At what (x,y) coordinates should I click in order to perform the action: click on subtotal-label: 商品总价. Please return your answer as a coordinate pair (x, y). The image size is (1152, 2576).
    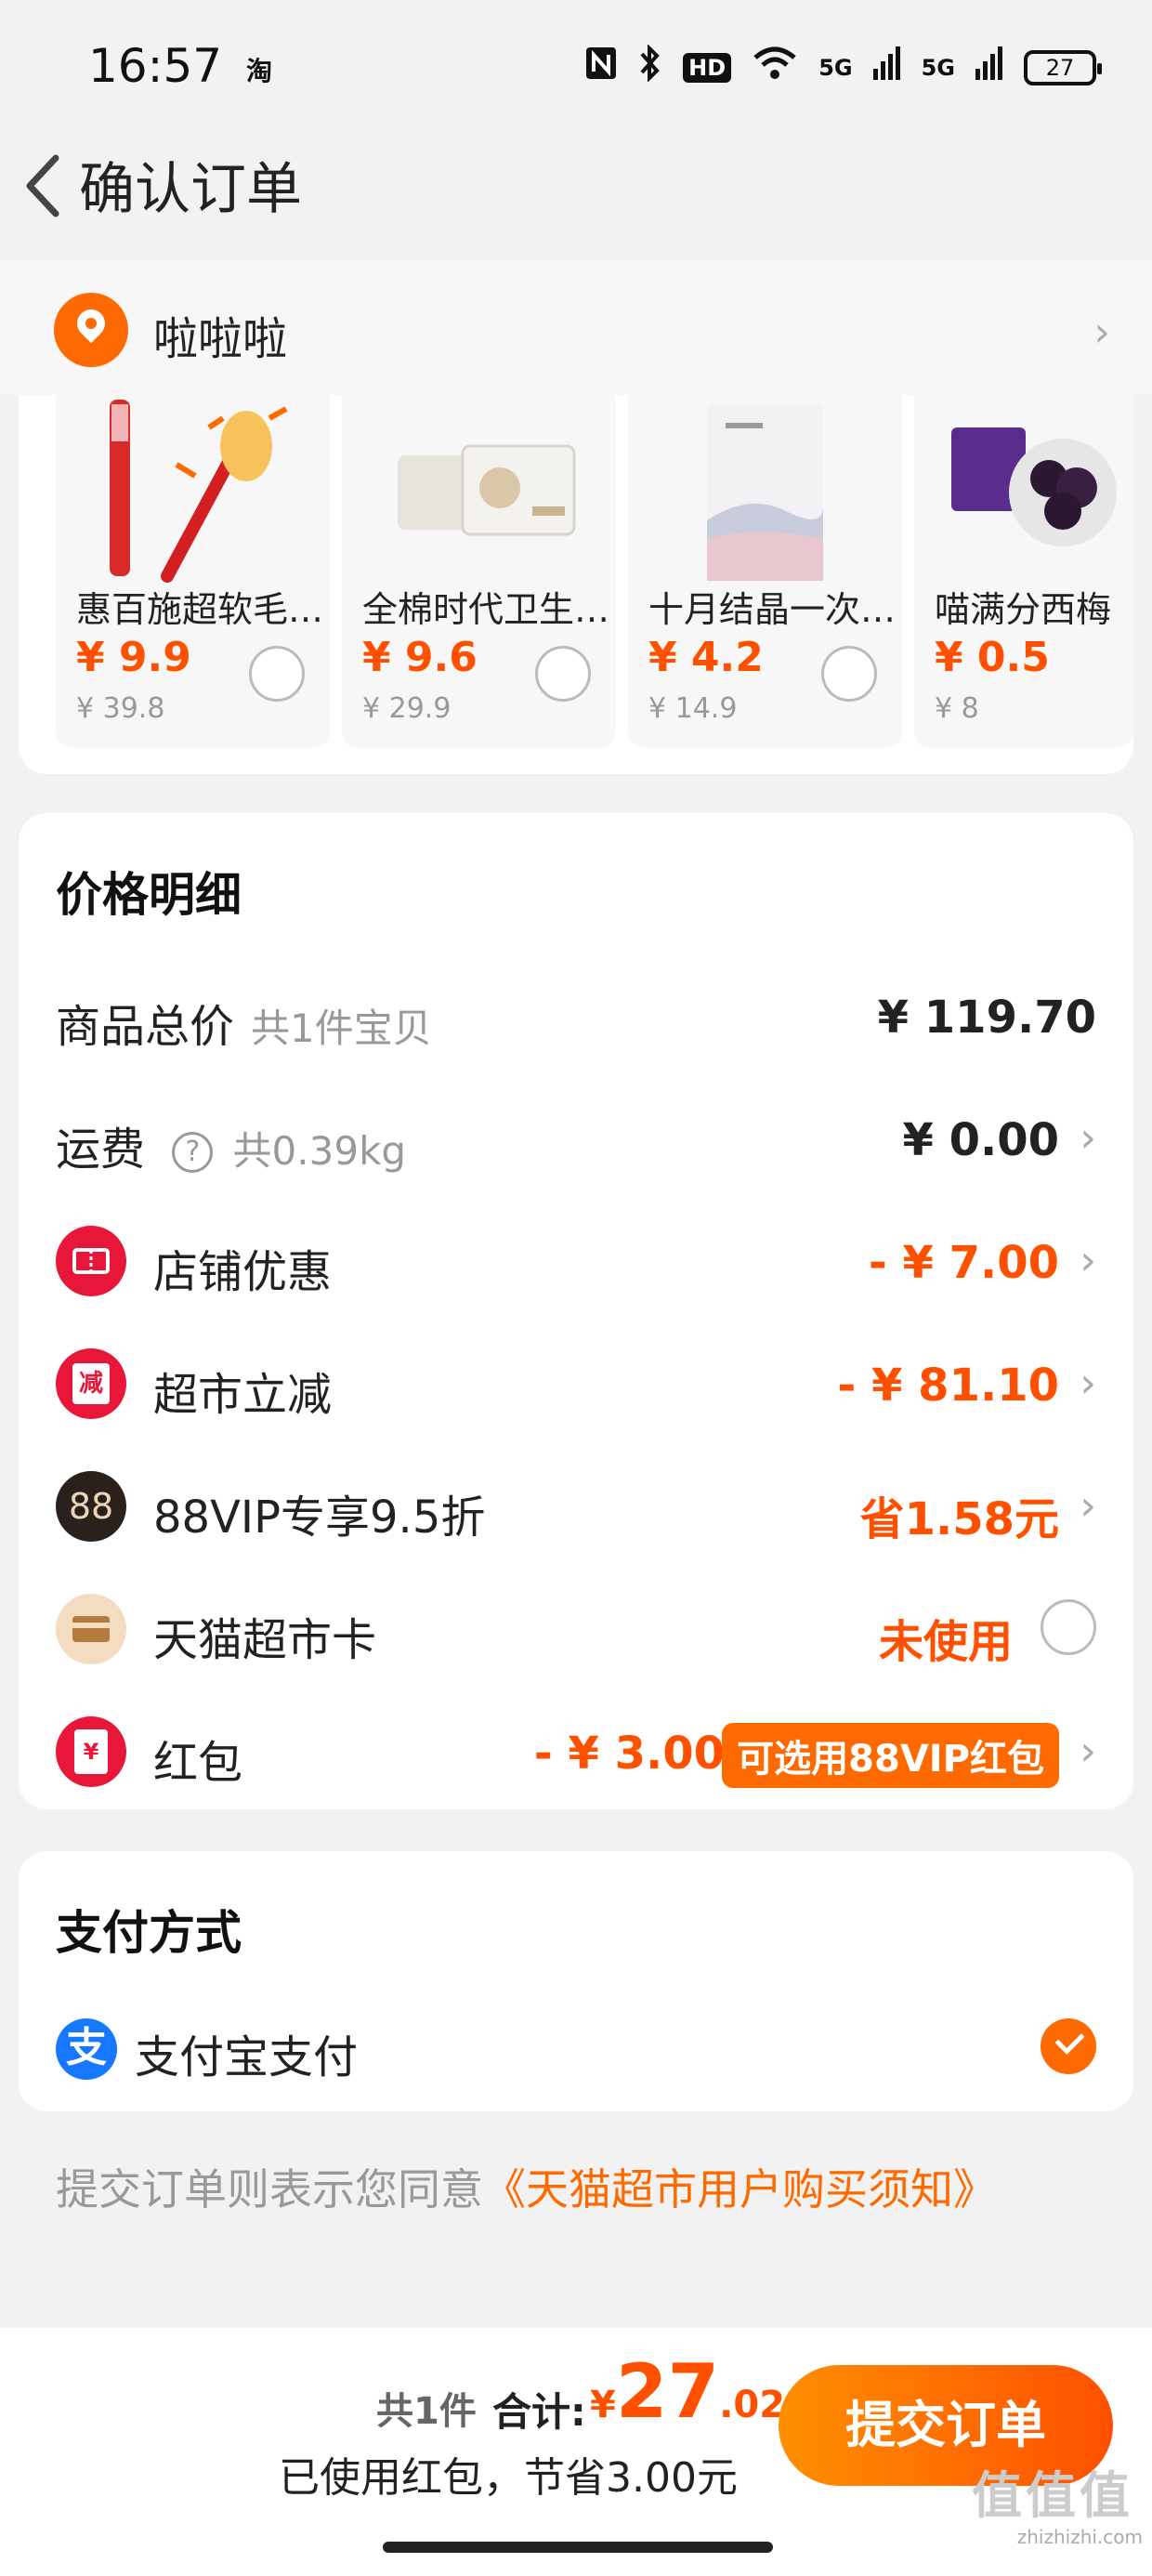
    Looking at the image, I should click on (145, 1027).